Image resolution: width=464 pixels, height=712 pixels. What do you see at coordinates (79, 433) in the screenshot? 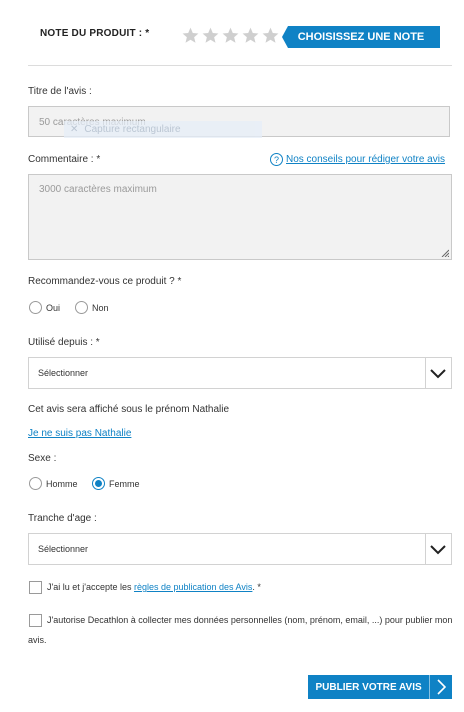
I see `not-me-link: Je ne suis pas Nathalie` at bounding box center [79, 433].